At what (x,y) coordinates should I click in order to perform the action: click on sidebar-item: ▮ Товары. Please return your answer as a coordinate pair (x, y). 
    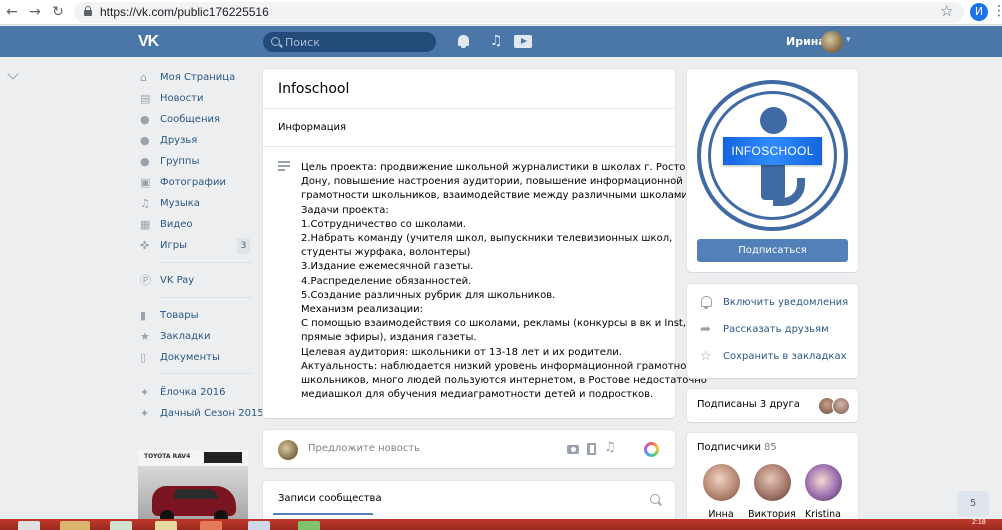
    Looking at the image, I should click on (195, 316).